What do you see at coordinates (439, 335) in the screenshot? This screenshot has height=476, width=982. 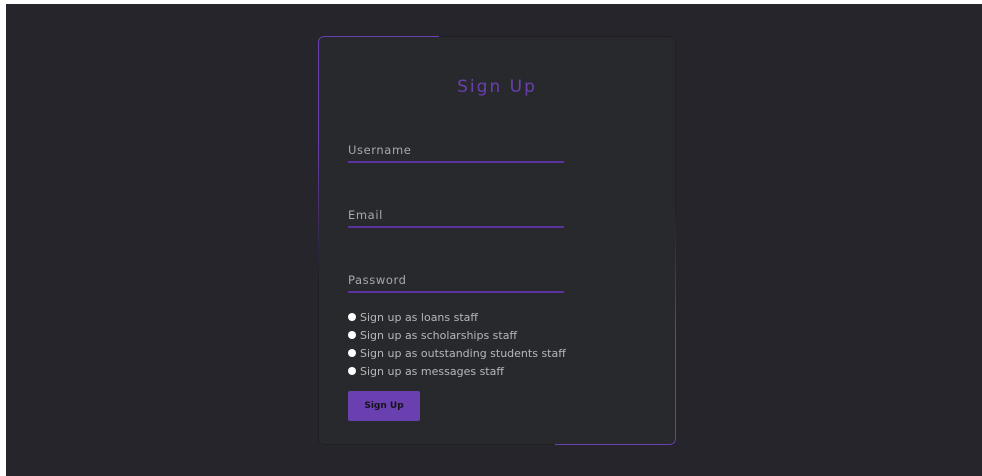 I see `role-option-label: Sign up as scholarships staff` at bounding box center [439, 335].